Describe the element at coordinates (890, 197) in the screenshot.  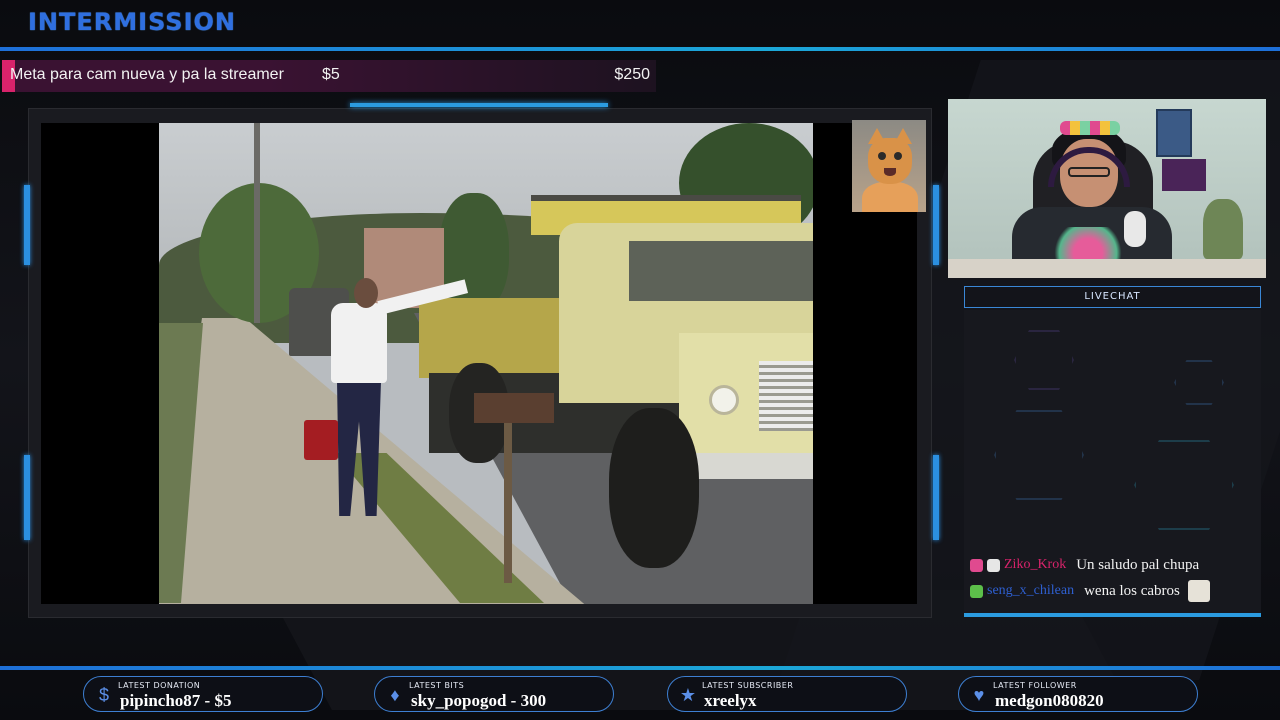
I see `cat-body` at that location.